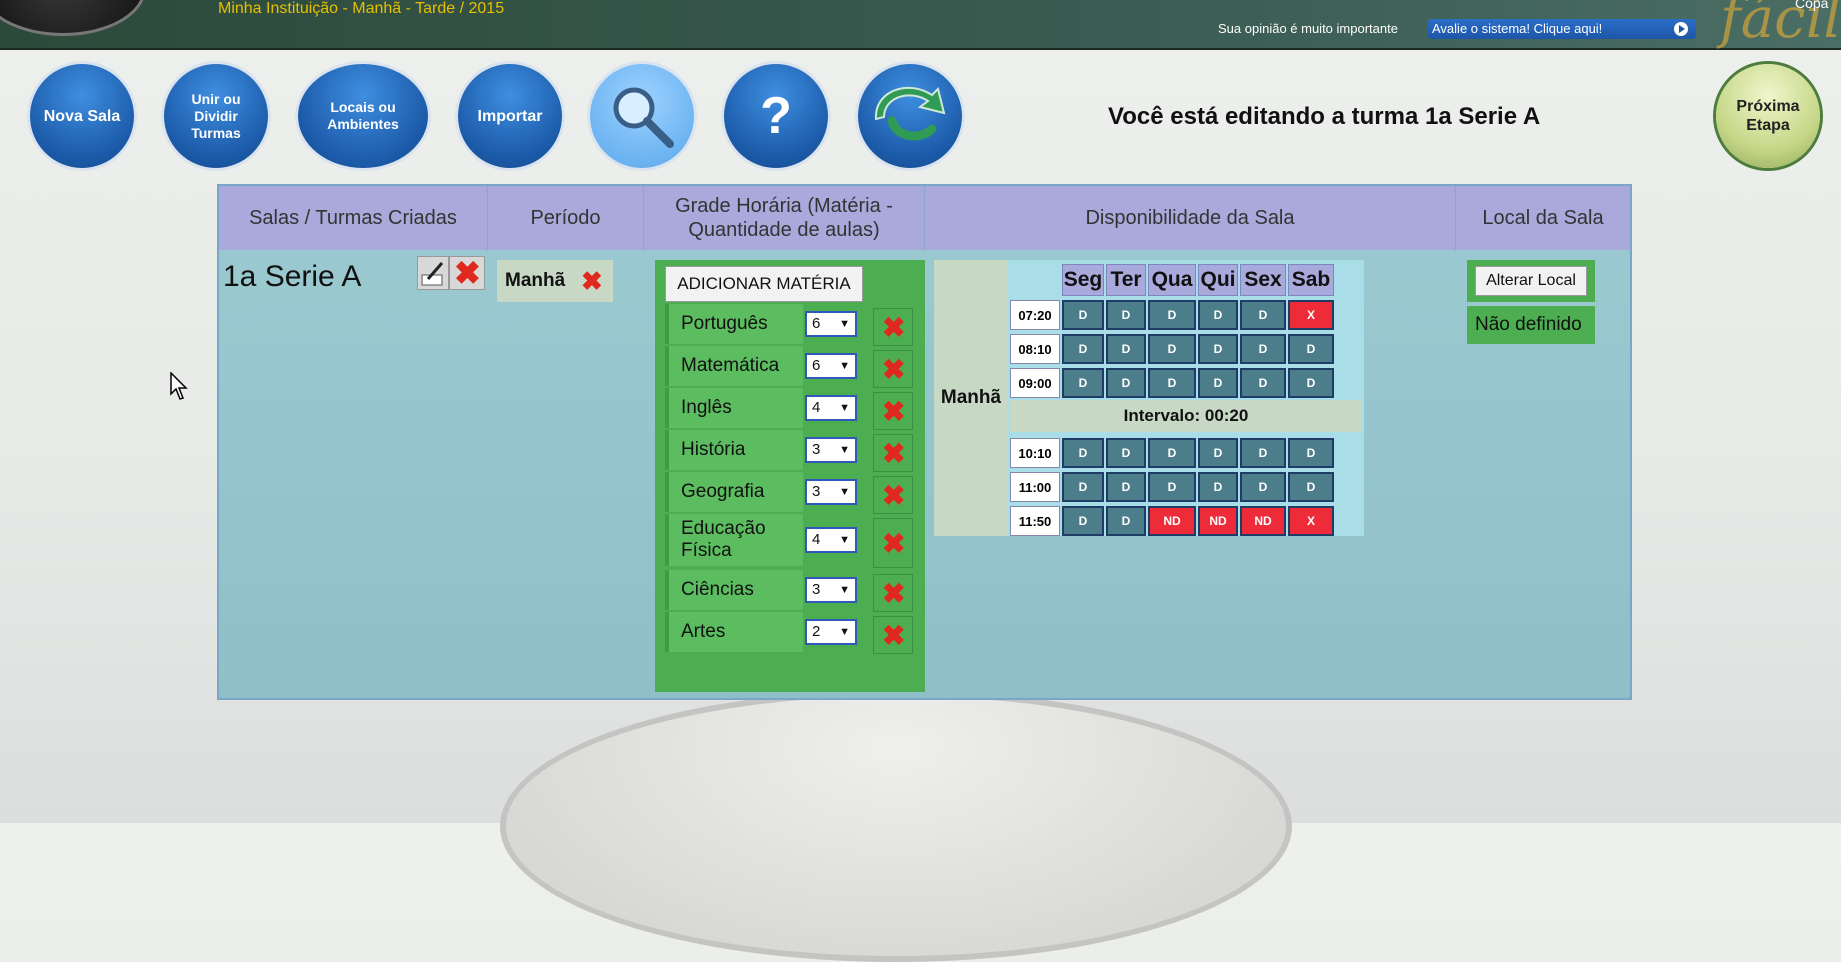  Describe the element at coordinates (1126, 280) in the screenshot. I see `day-header: Ter` at that location.